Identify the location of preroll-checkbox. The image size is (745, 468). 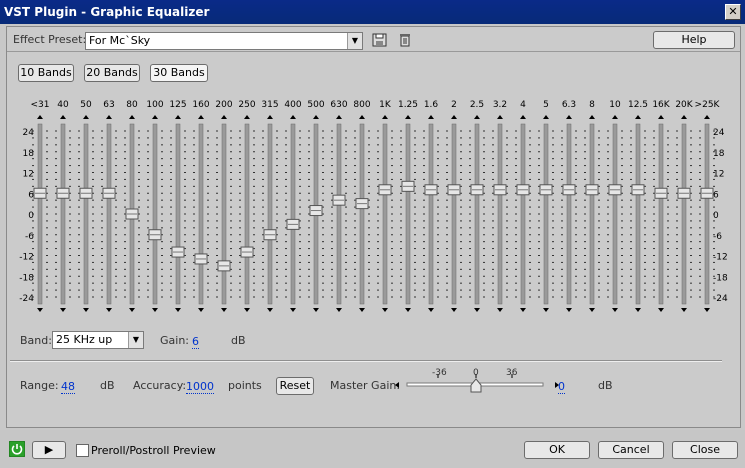
(82, 450).